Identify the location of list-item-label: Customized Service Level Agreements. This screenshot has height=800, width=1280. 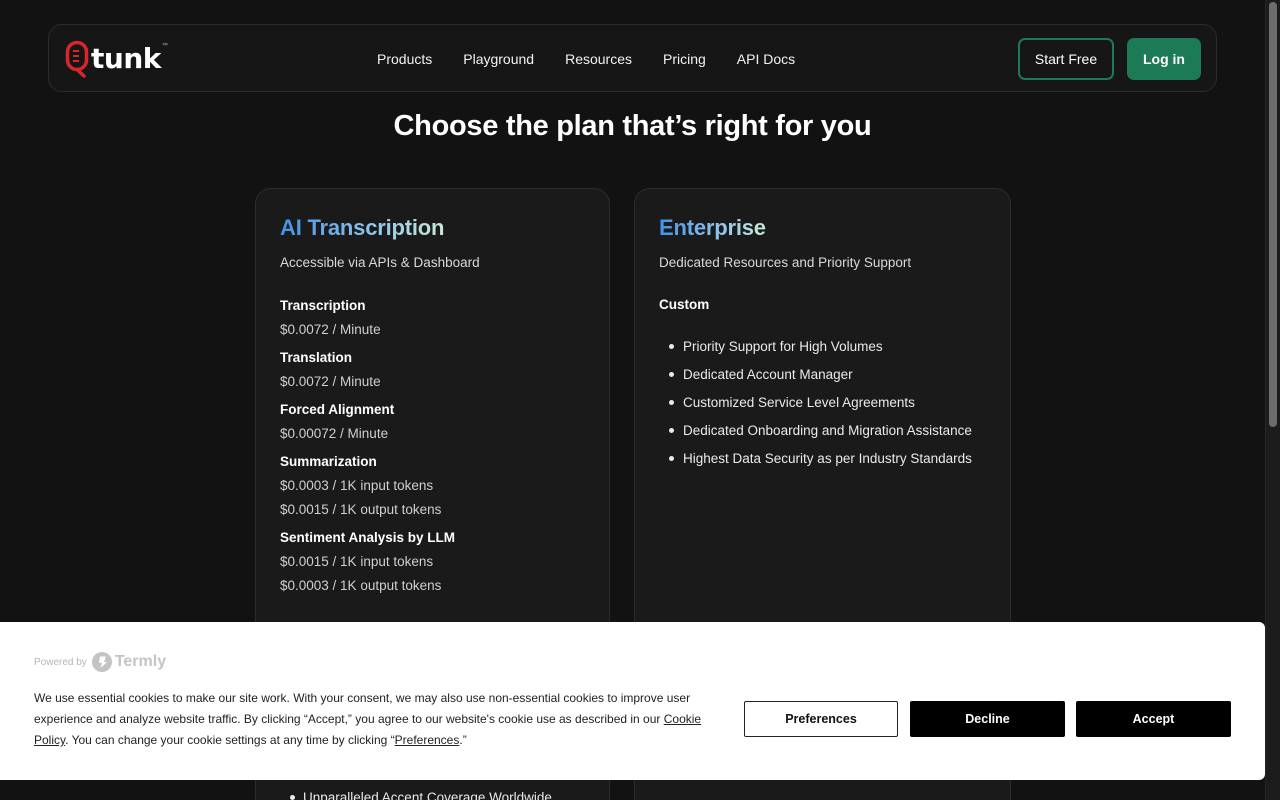
(799, 402).